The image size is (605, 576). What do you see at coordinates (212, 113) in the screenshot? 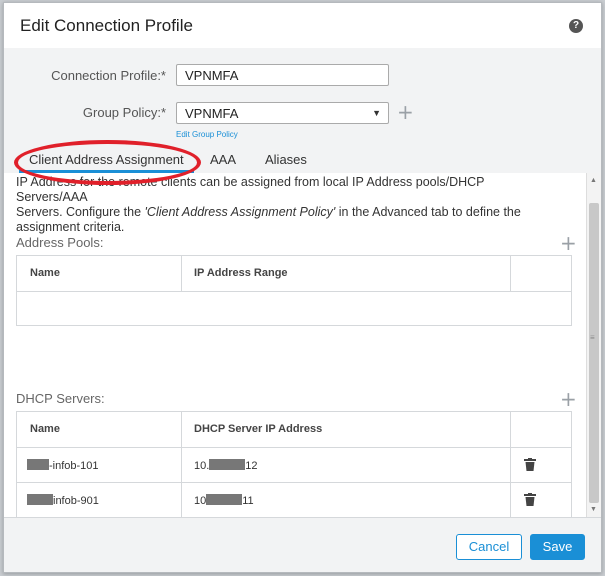
I see `group-policy-value: VPNMFA` at bounding box center [212, 113].